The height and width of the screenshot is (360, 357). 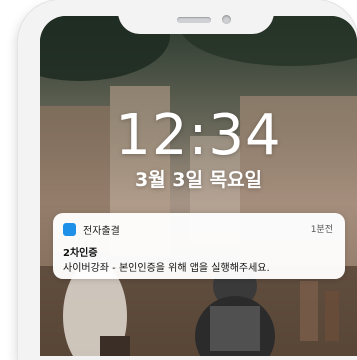 What do you see at coordinates (194, 20) in the screenshot?
I see `speaker-grille` at bounding box center [194, 20].